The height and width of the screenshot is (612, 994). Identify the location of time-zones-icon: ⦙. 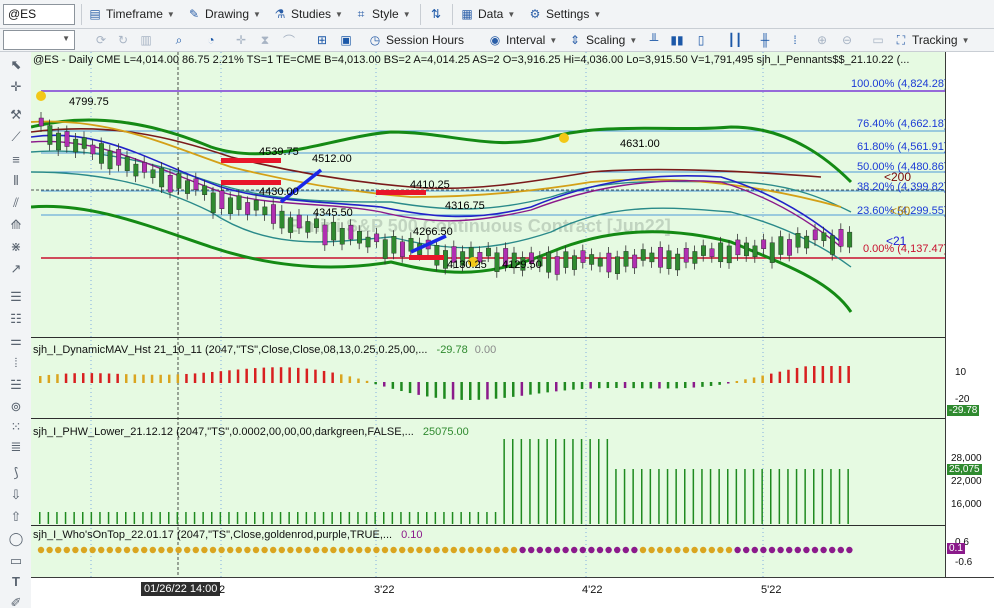
(16, 363).